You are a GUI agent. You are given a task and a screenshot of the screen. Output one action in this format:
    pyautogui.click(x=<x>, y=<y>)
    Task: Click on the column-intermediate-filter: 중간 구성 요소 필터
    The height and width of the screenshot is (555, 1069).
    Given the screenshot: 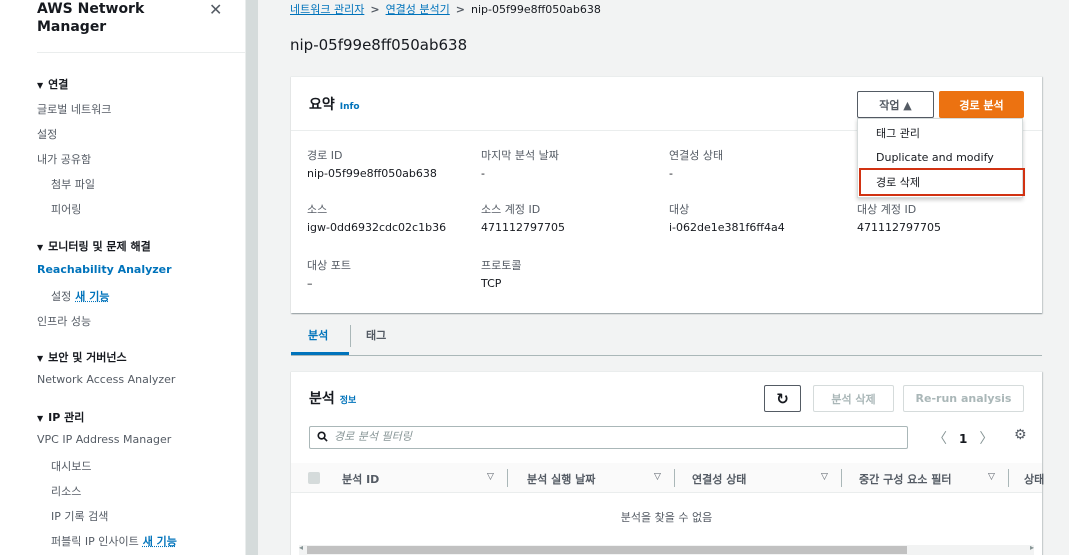 What is the action you would take?
    pyautogui.click(x=905, y=479)
    